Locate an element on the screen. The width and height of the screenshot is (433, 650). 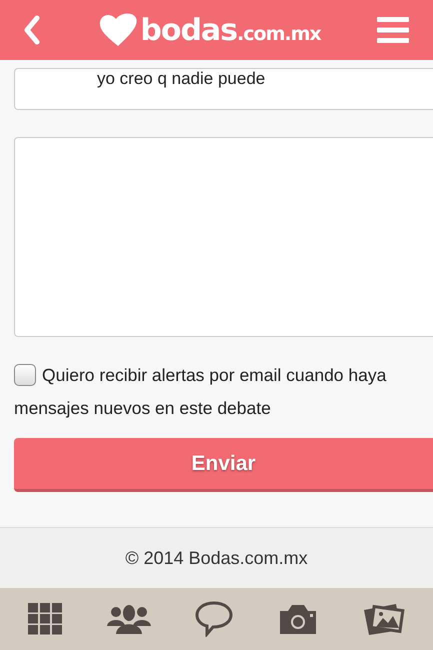
grid-icon is located at coordinates (45, 619).